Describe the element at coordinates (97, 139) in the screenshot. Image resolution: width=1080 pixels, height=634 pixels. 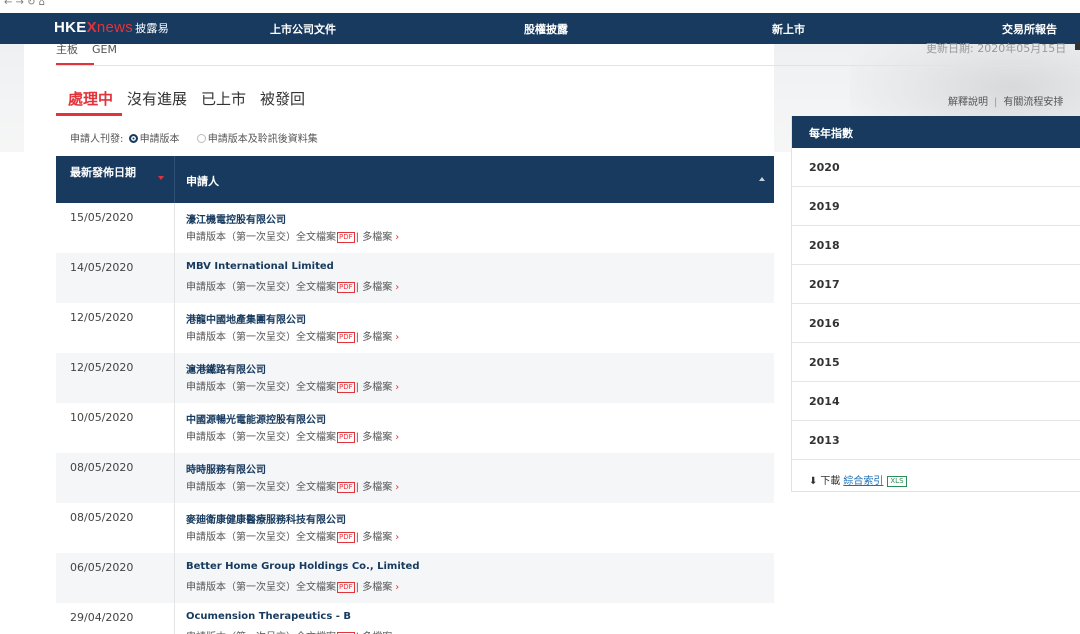
I see `filter-label: 申請人刊發:` at that location.